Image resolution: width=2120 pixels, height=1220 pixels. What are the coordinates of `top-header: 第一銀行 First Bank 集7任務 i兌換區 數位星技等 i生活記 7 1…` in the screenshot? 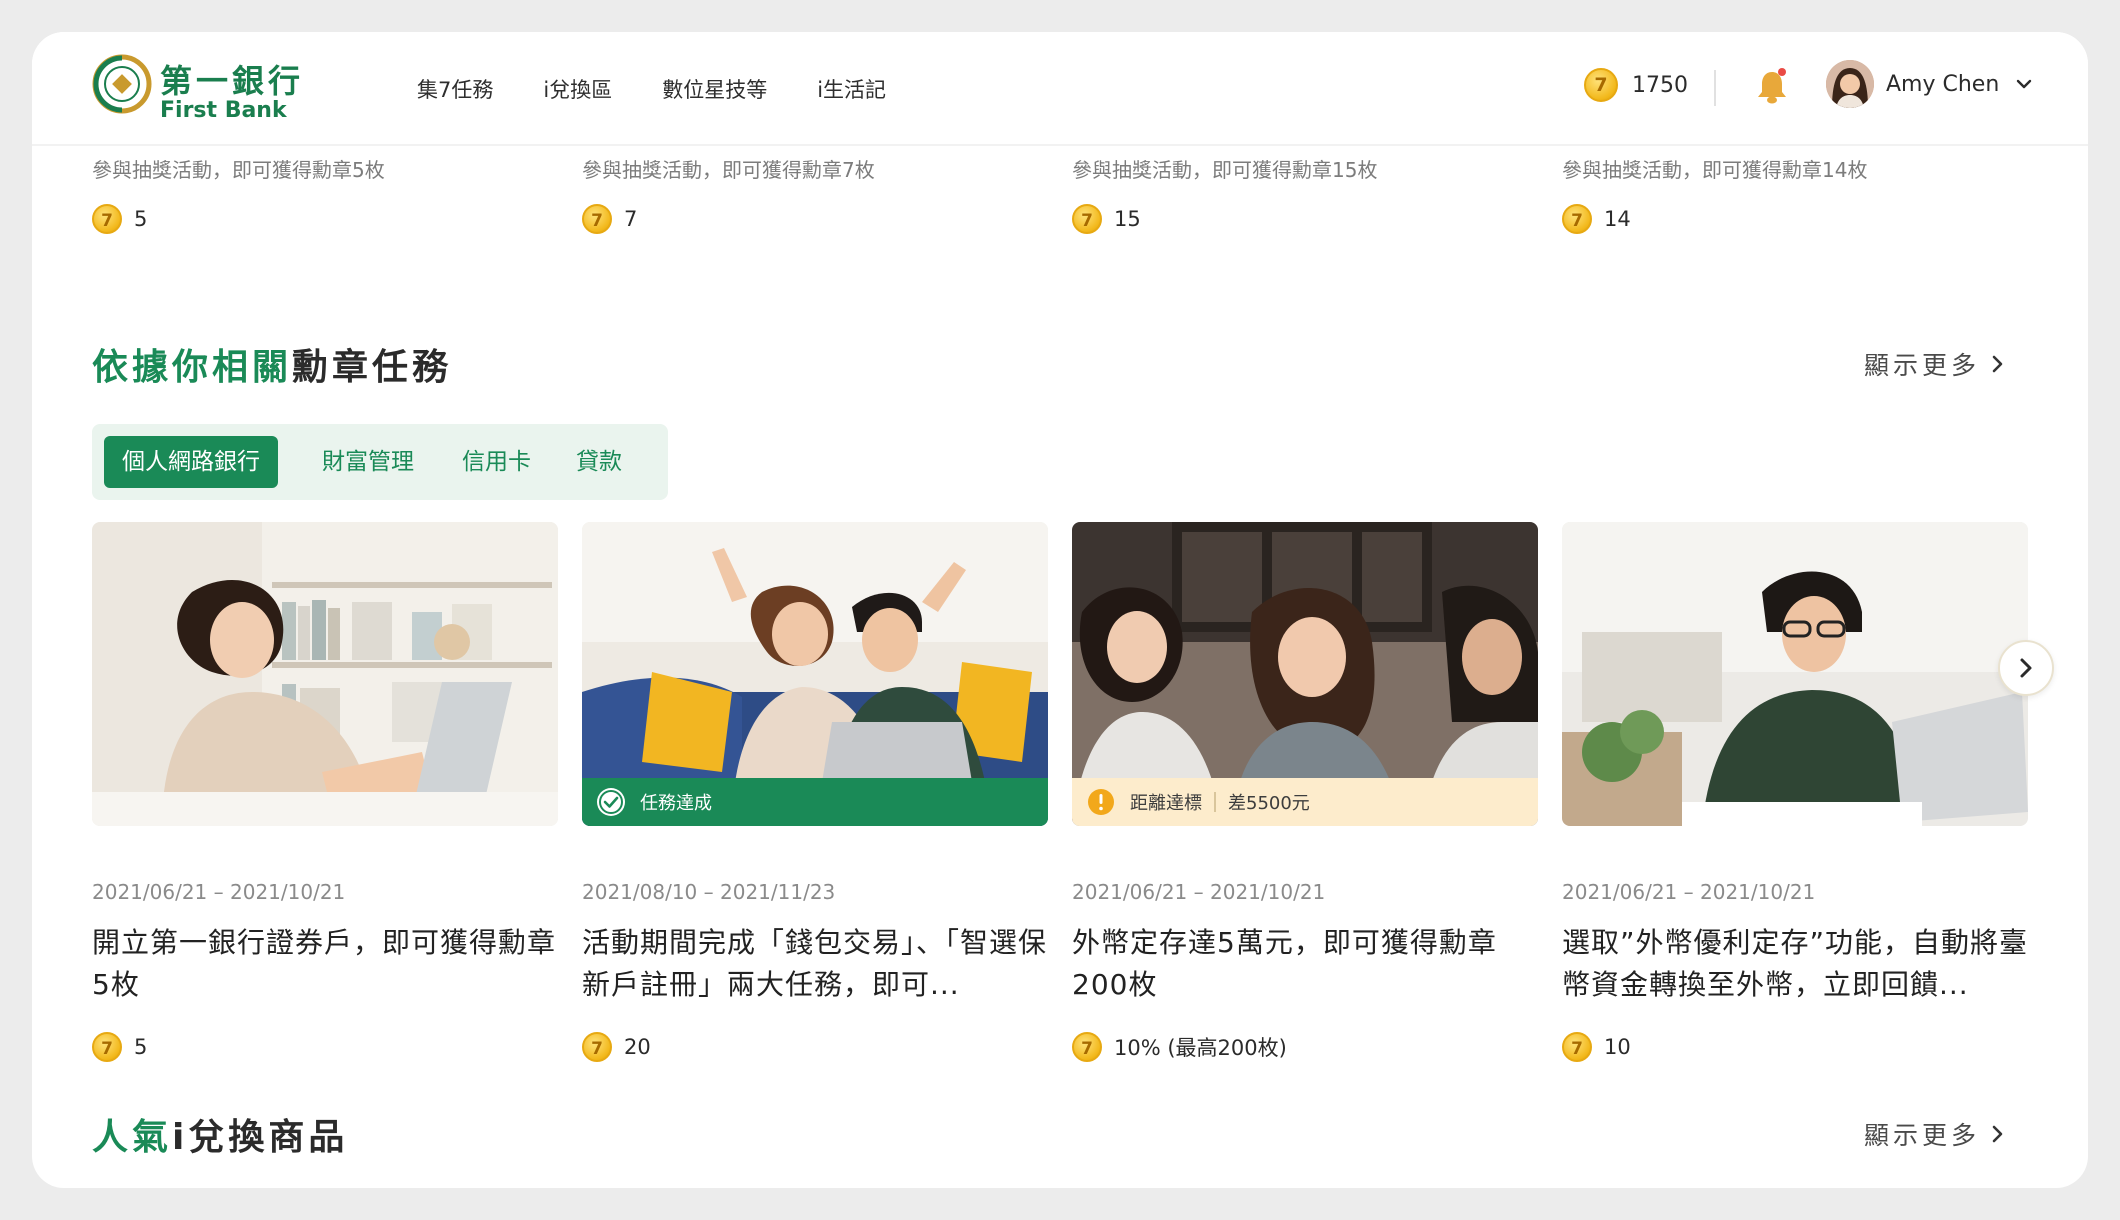 It's located at (1060, 89).